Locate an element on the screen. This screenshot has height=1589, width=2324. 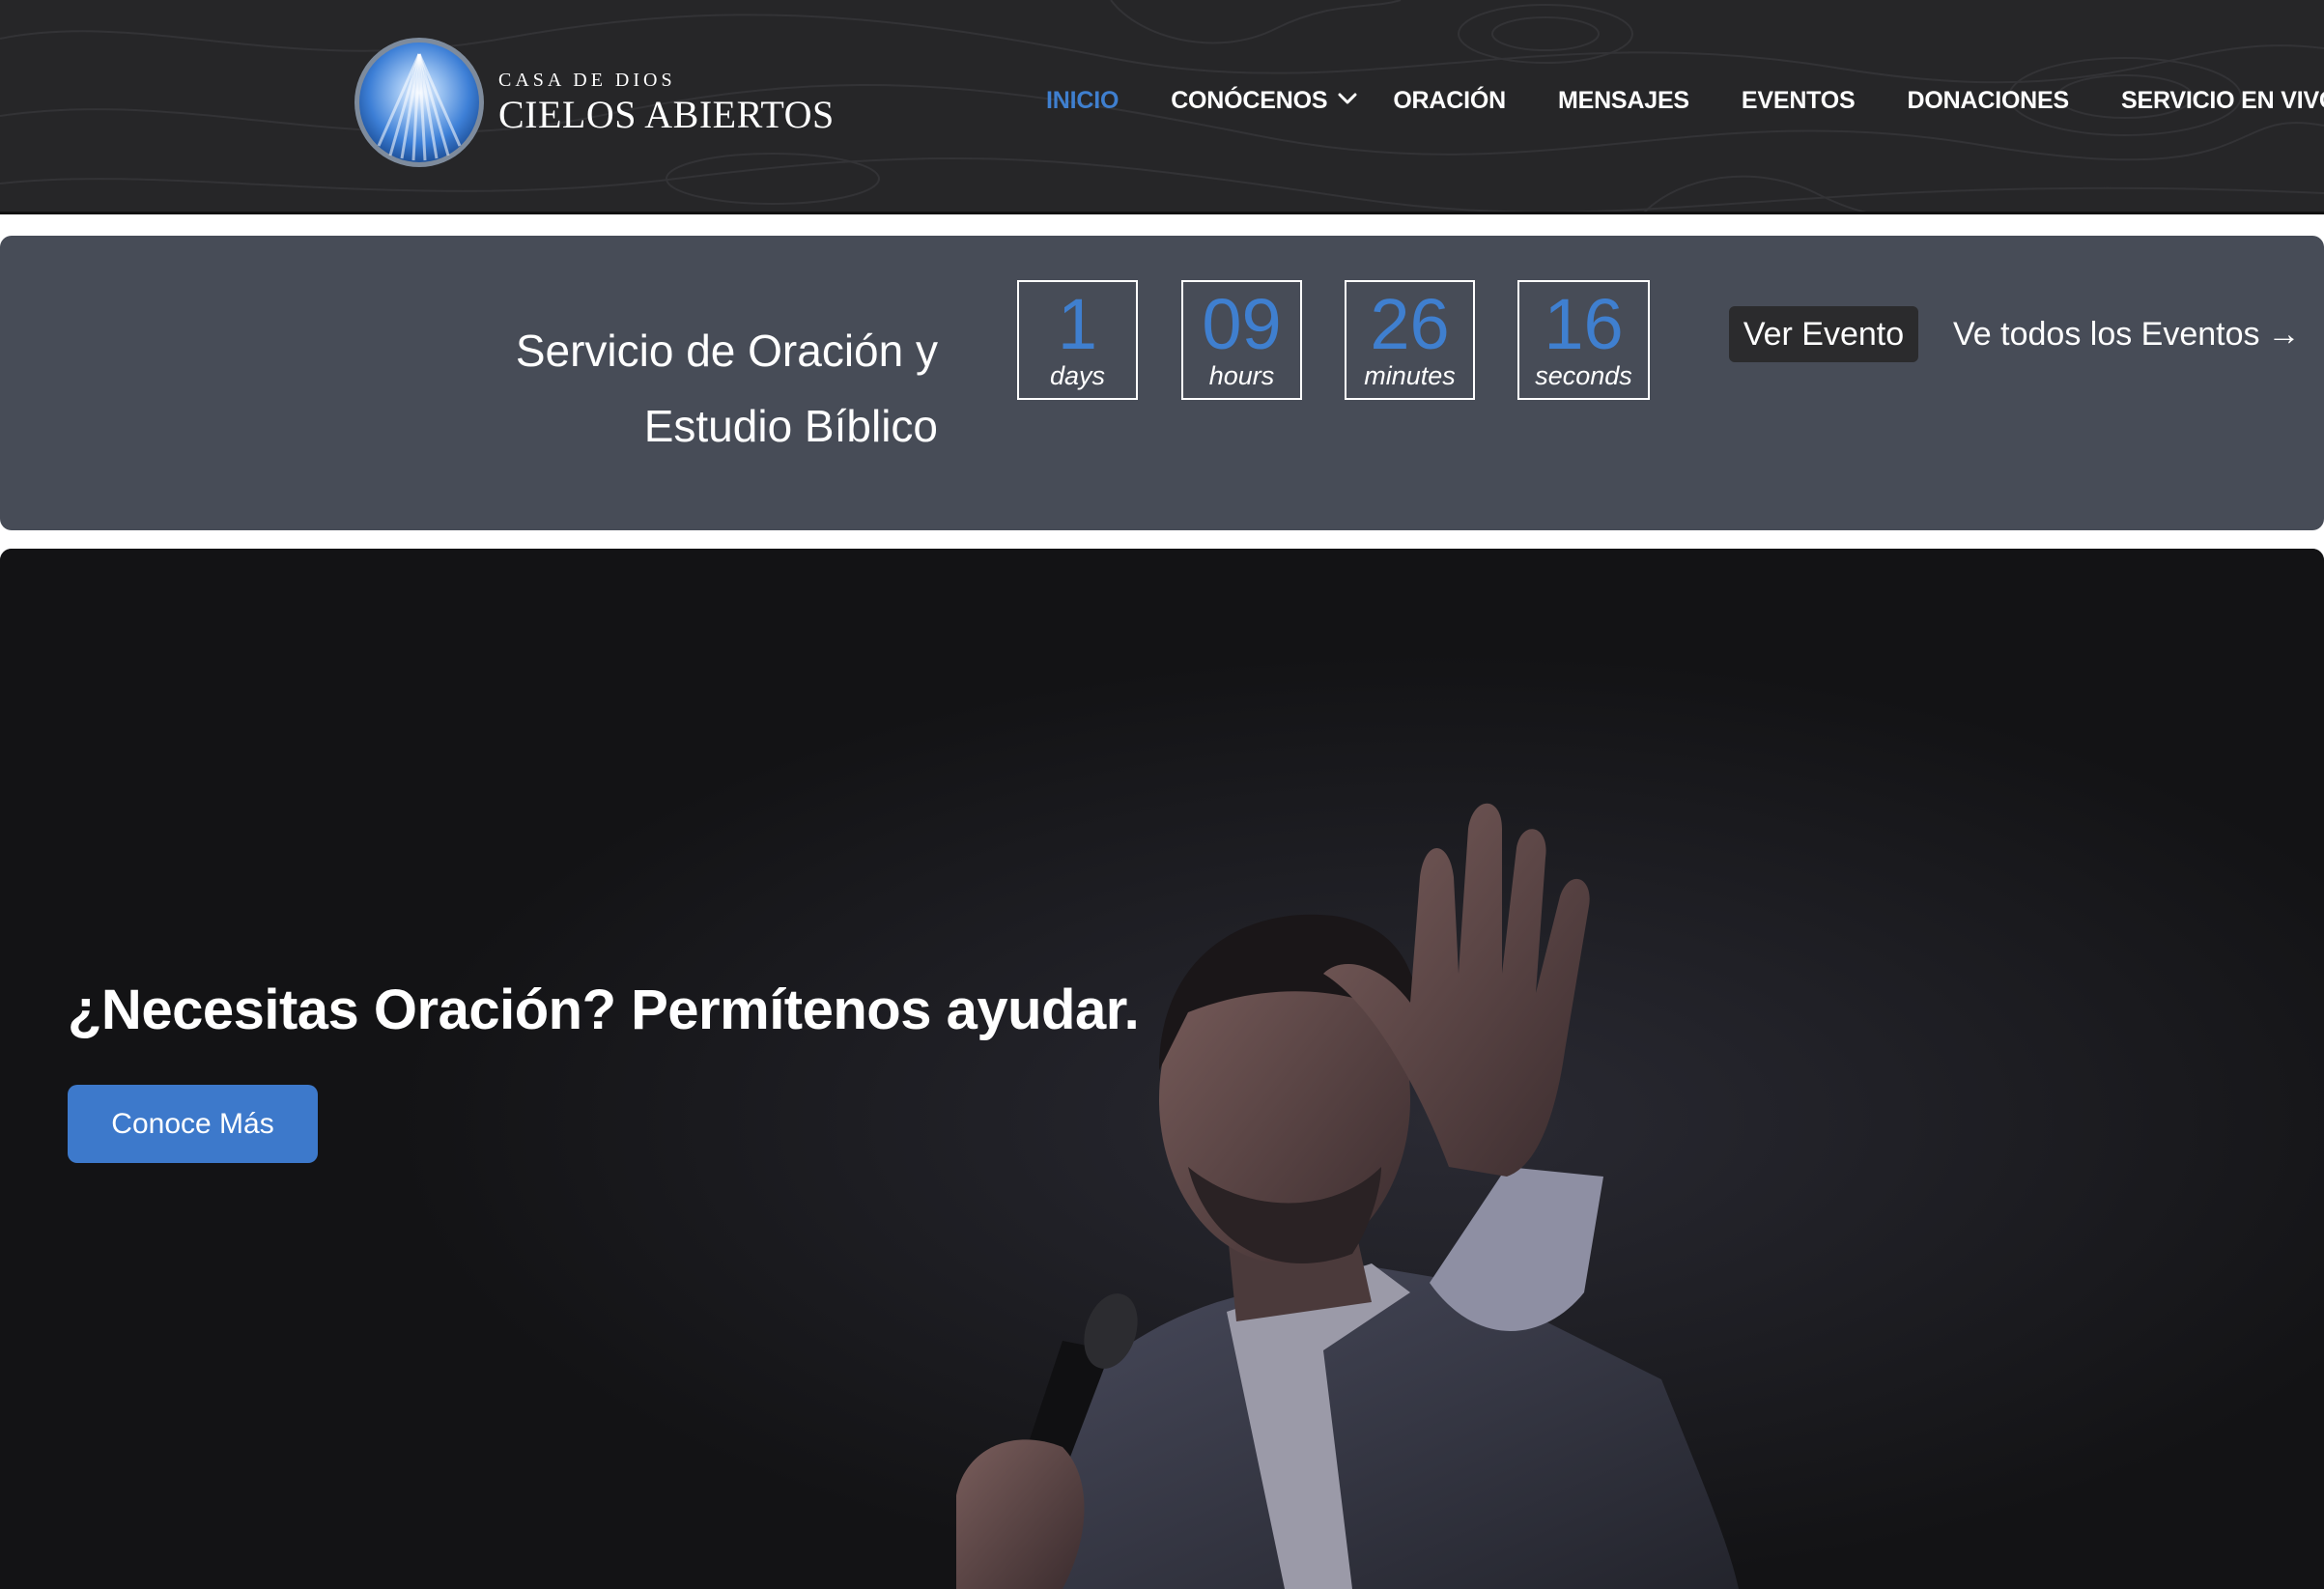
nav-item-inicio: INICIO is located at coordinates (1082, 101).